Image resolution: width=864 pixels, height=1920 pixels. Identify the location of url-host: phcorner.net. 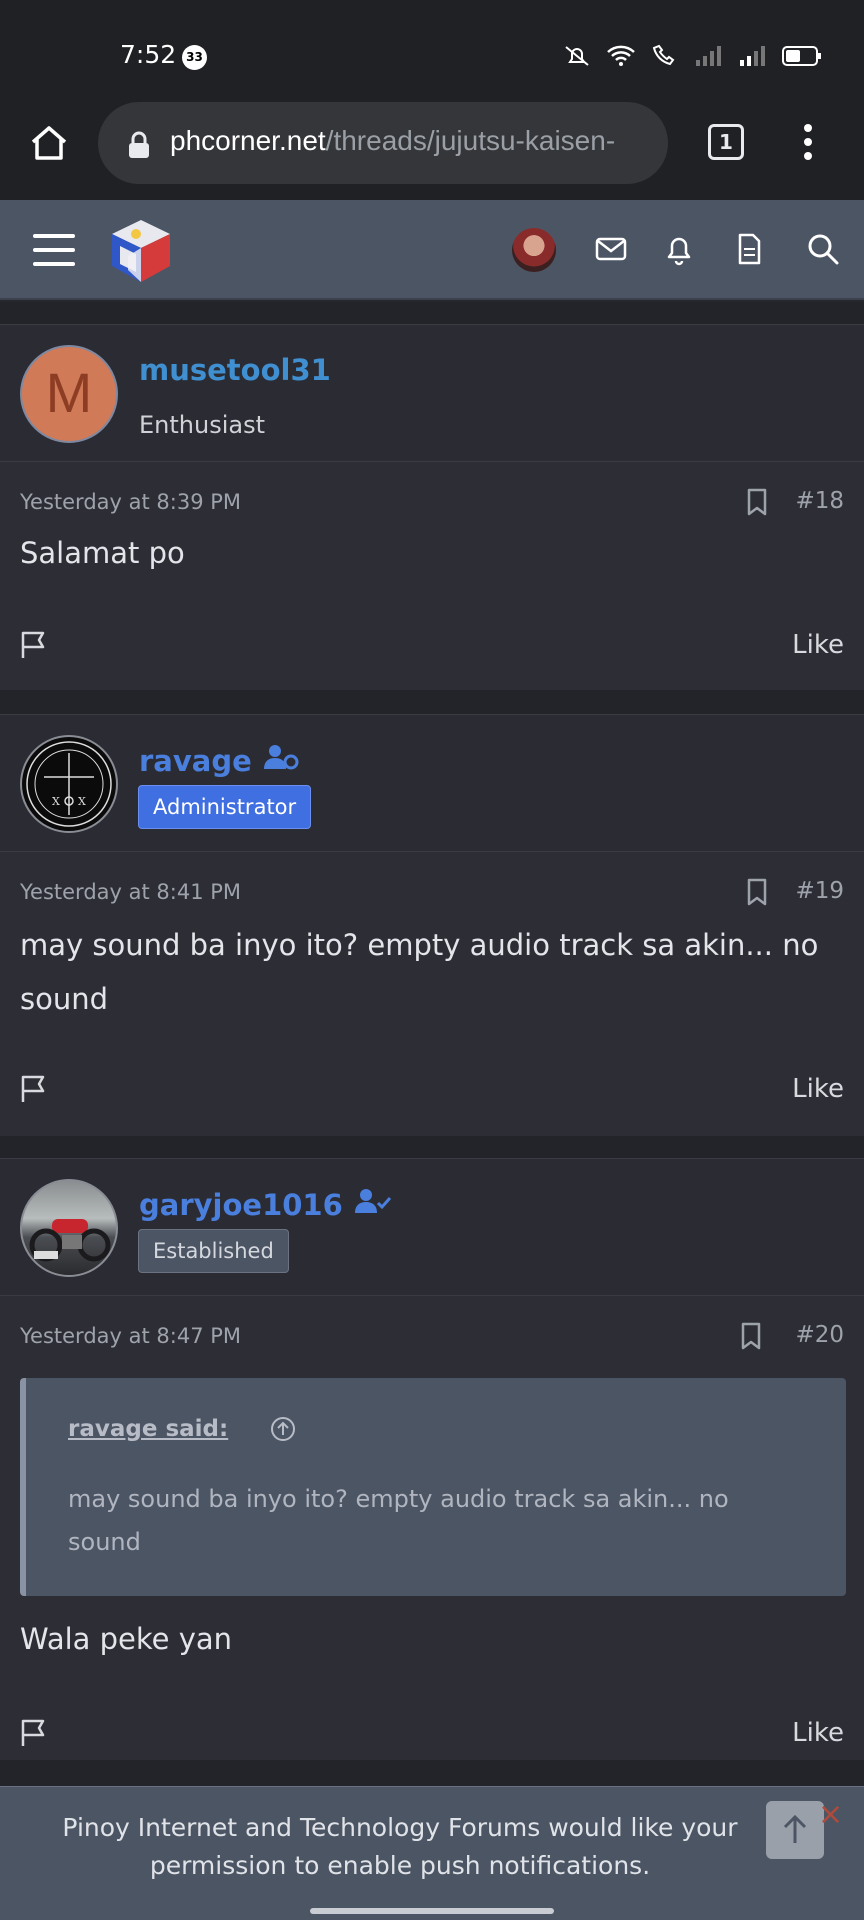
(248, 140).